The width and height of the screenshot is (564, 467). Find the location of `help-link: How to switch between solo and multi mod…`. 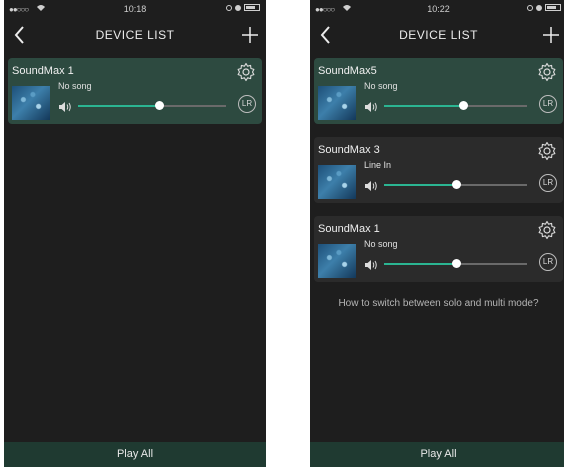

help-link: How to switch between solo and multi mod… is located at coordinates (437, 303).